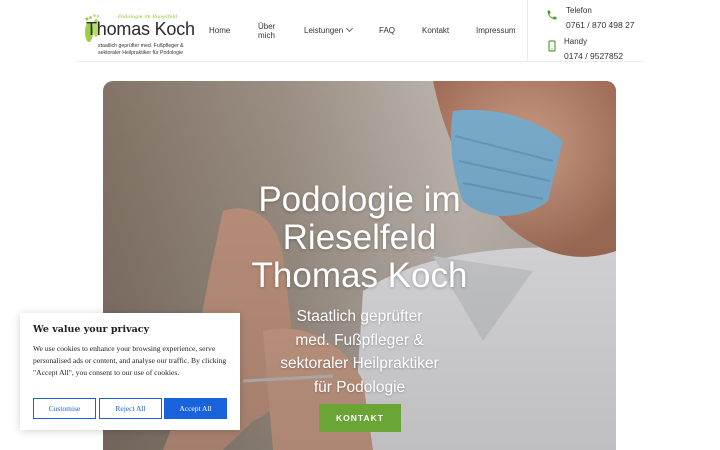  Describe the element at coordinates (141, 53) in the screenshot. I see `logo-subline-2: sektoraler Heilpraktiker für Podologie` at that location.